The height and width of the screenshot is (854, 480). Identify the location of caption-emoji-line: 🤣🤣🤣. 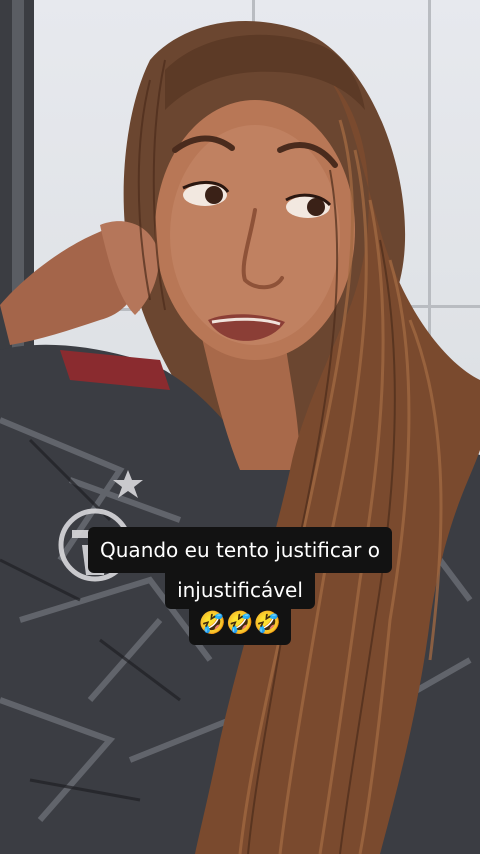
(240, 626).